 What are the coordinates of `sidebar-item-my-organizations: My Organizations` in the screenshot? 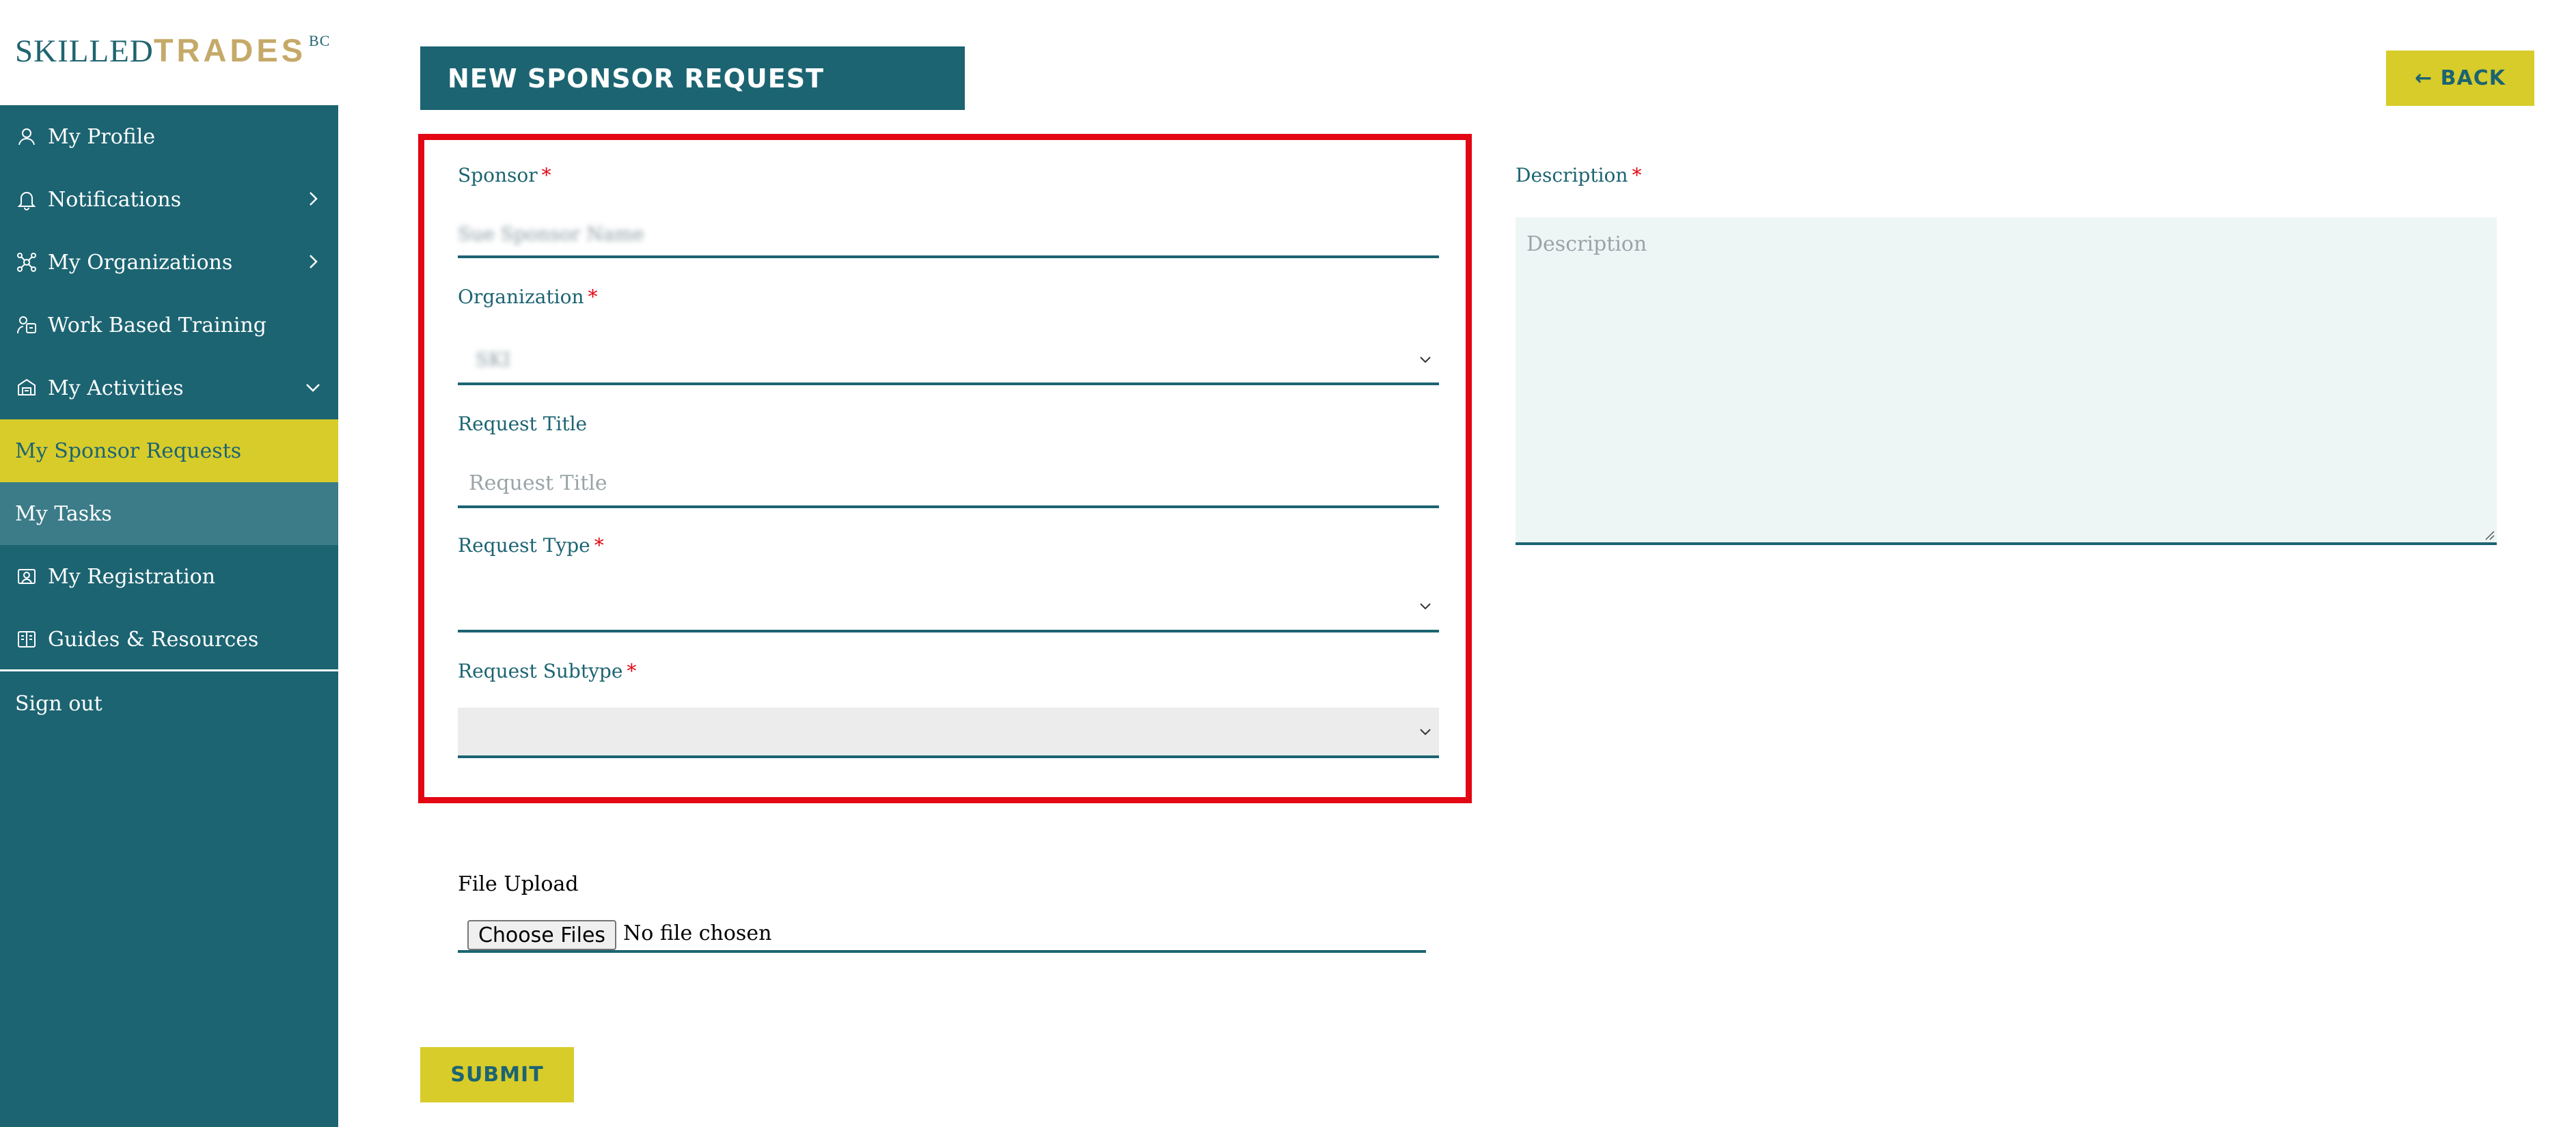 It's located at (169, 262).